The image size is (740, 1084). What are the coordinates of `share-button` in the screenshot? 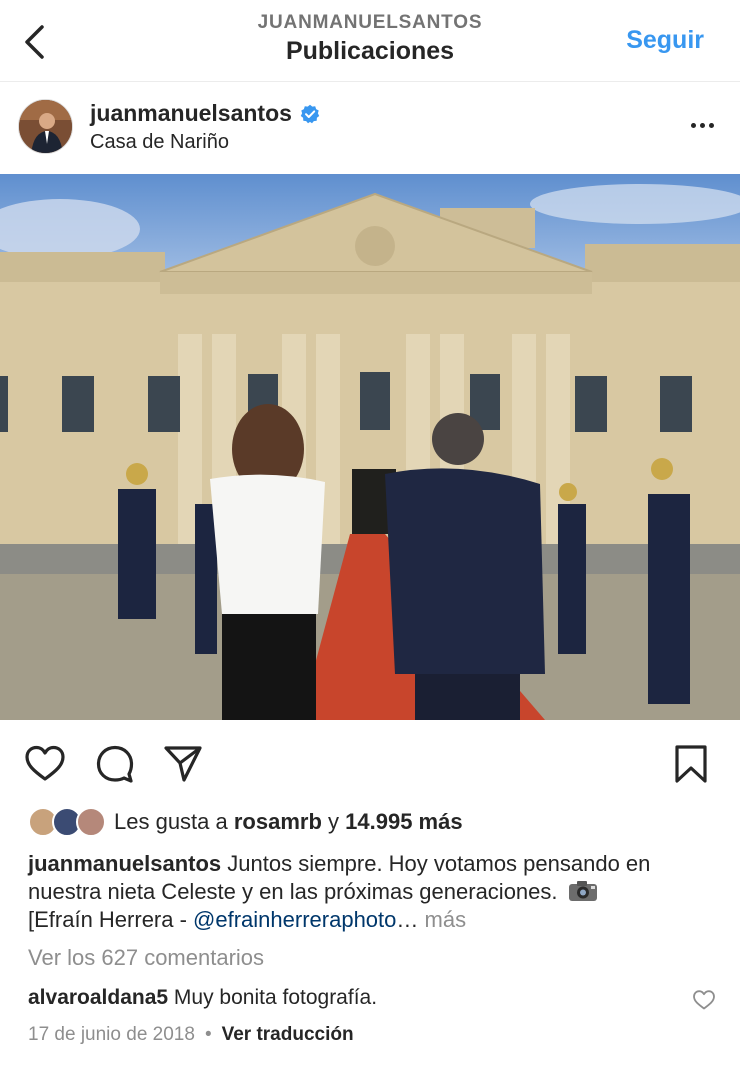 It's located at (183, 764).